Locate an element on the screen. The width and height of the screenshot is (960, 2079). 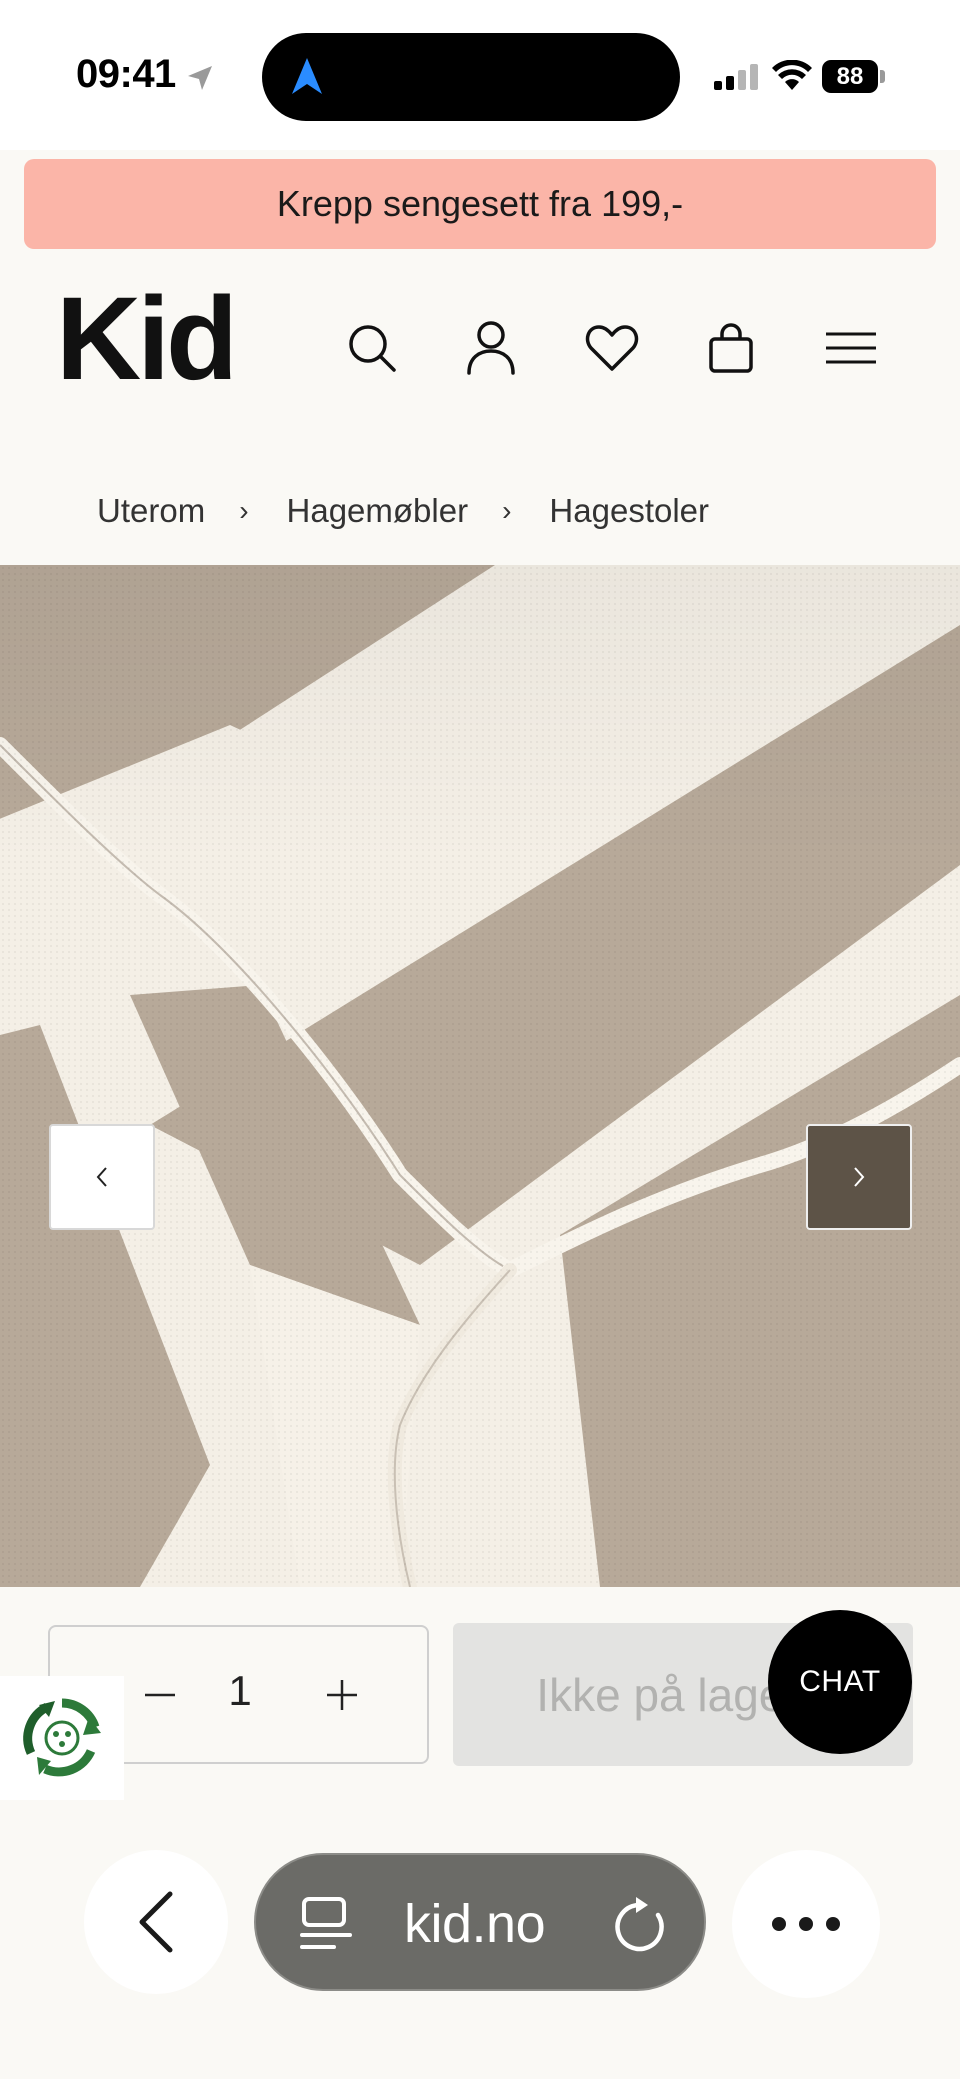
heart-icon is located at coordinates (612, 348).